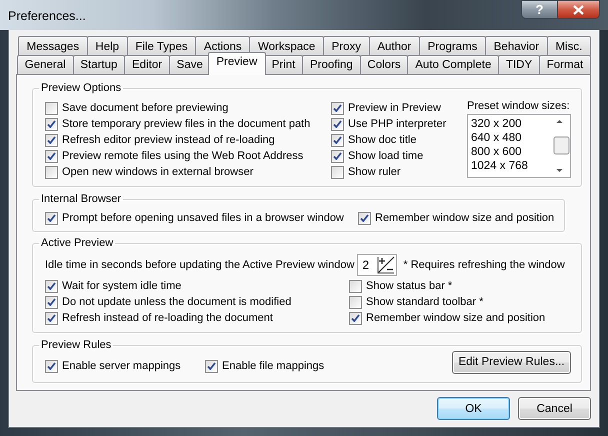 Image resolution: width=608 pixels, height=436 pixels. Describe the element at coordinates (564, 64) in the screenshot. I see `tab: Format` at that location.